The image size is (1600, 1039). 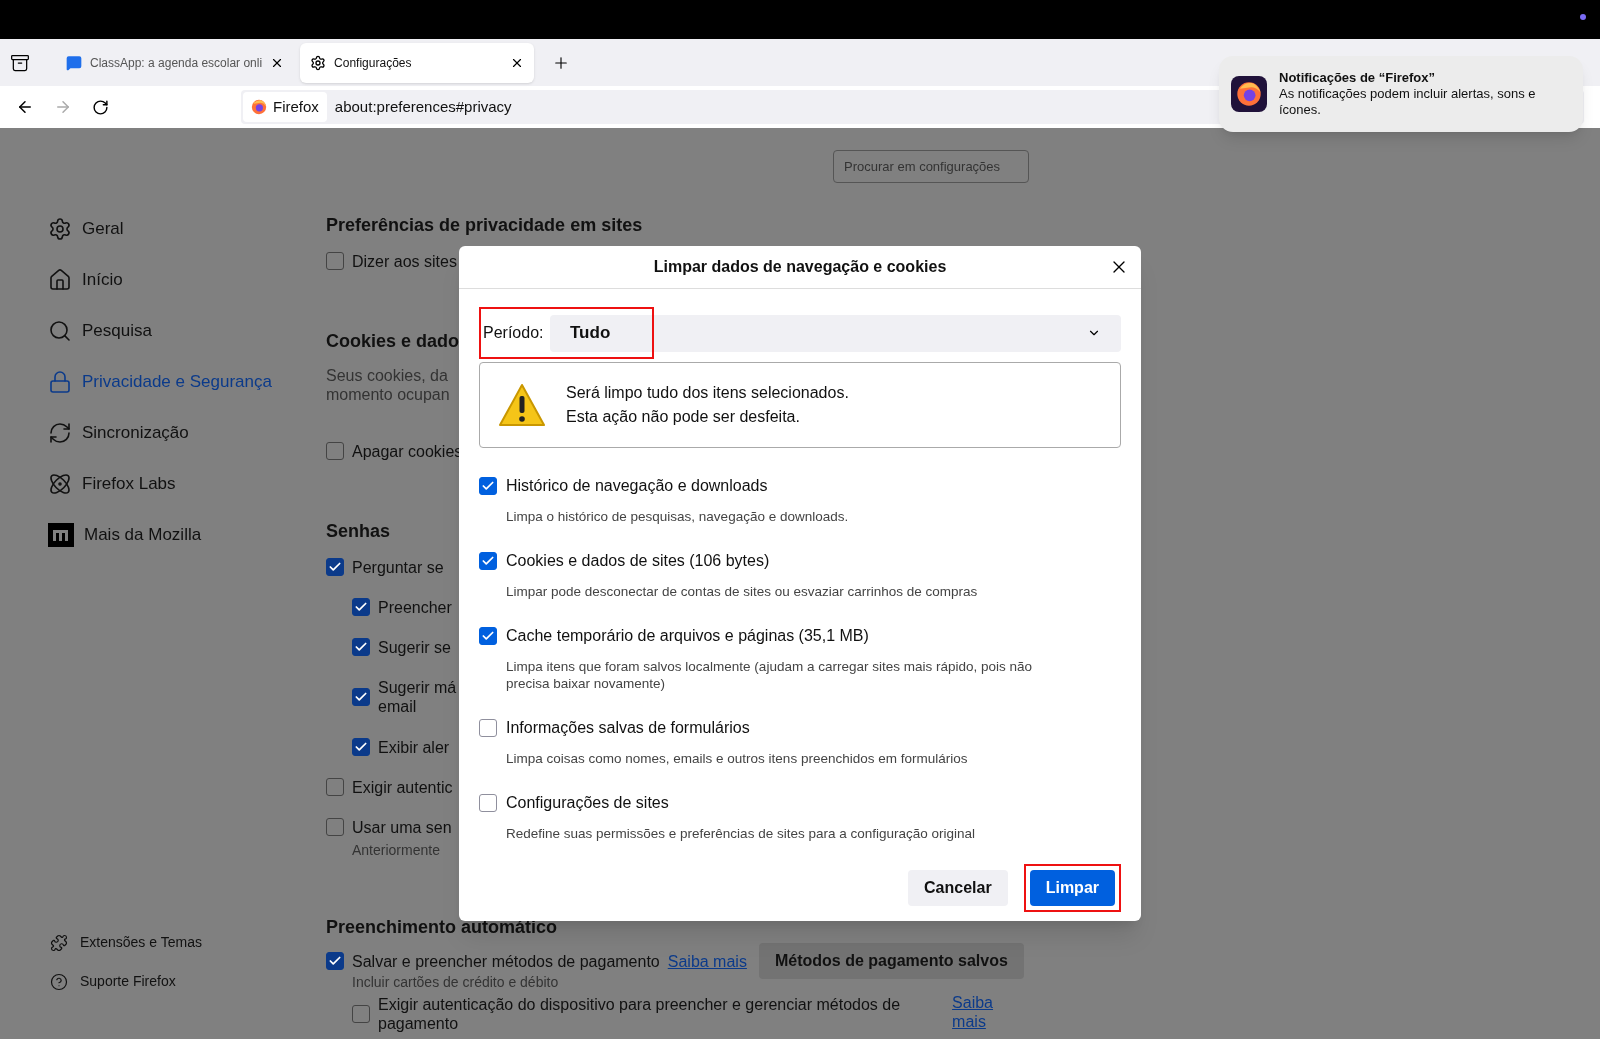 I want to click on period-select: Tudo, so click(x=835, y=333).